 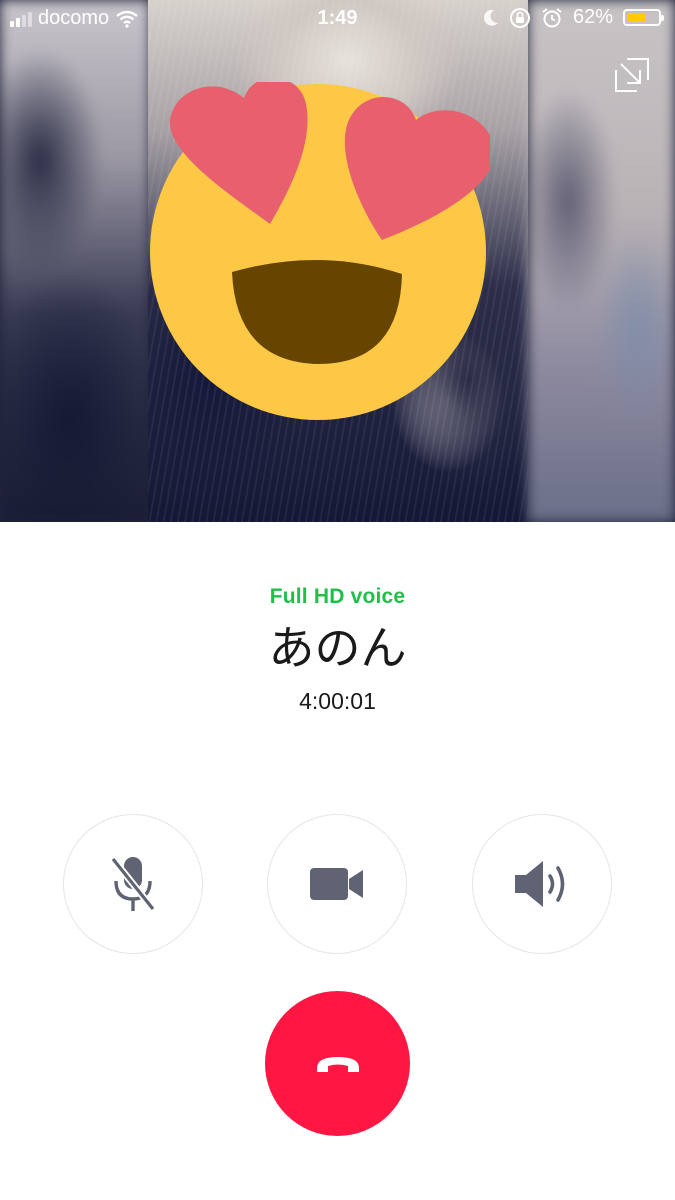 I want to click on end-call-button, so click(x=337, y=1063).